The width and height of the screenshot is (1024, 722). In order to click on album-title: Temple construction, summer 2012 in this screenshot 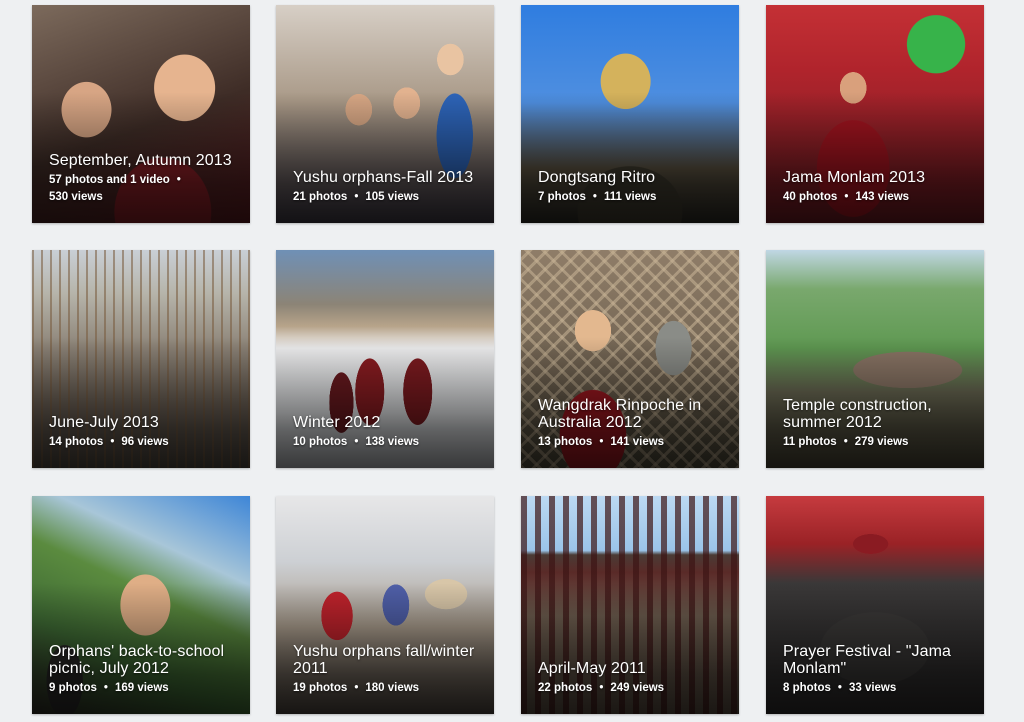, I will do `click(878, 414)`.